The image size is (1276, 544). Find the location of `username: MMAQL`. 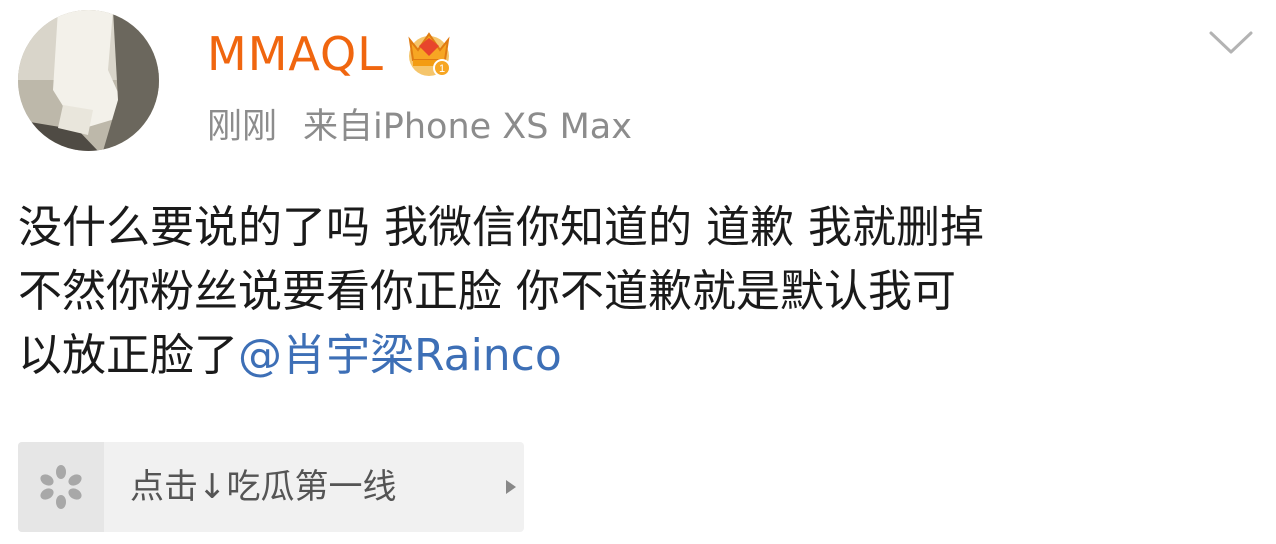

username: MMAQL is located at coordinates (295, 54).